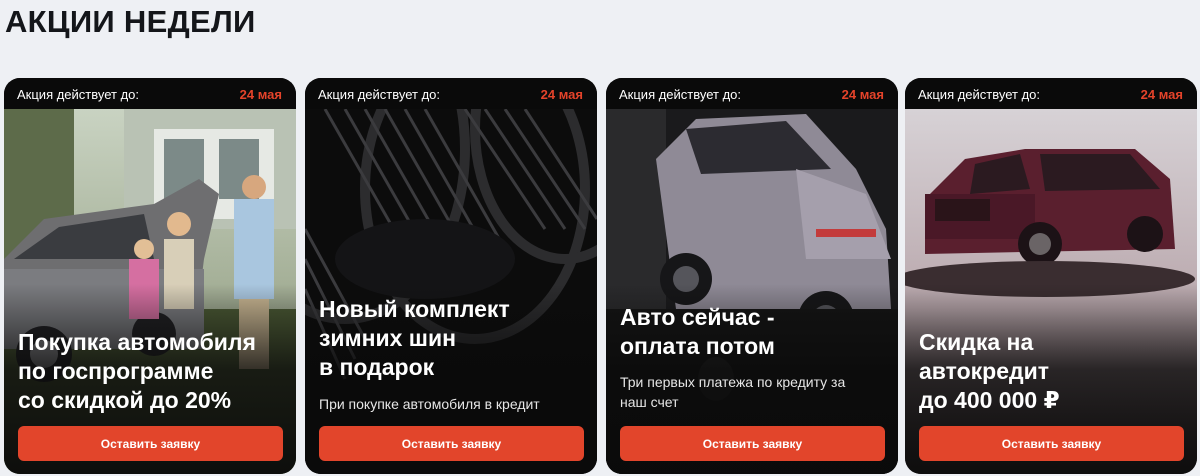 The image size is (1200, 476). Describe the element at coordinates (989, 371) in the screenshot. I see `card-title: Скидка на автокредит до 400 000 ₽` at that location.